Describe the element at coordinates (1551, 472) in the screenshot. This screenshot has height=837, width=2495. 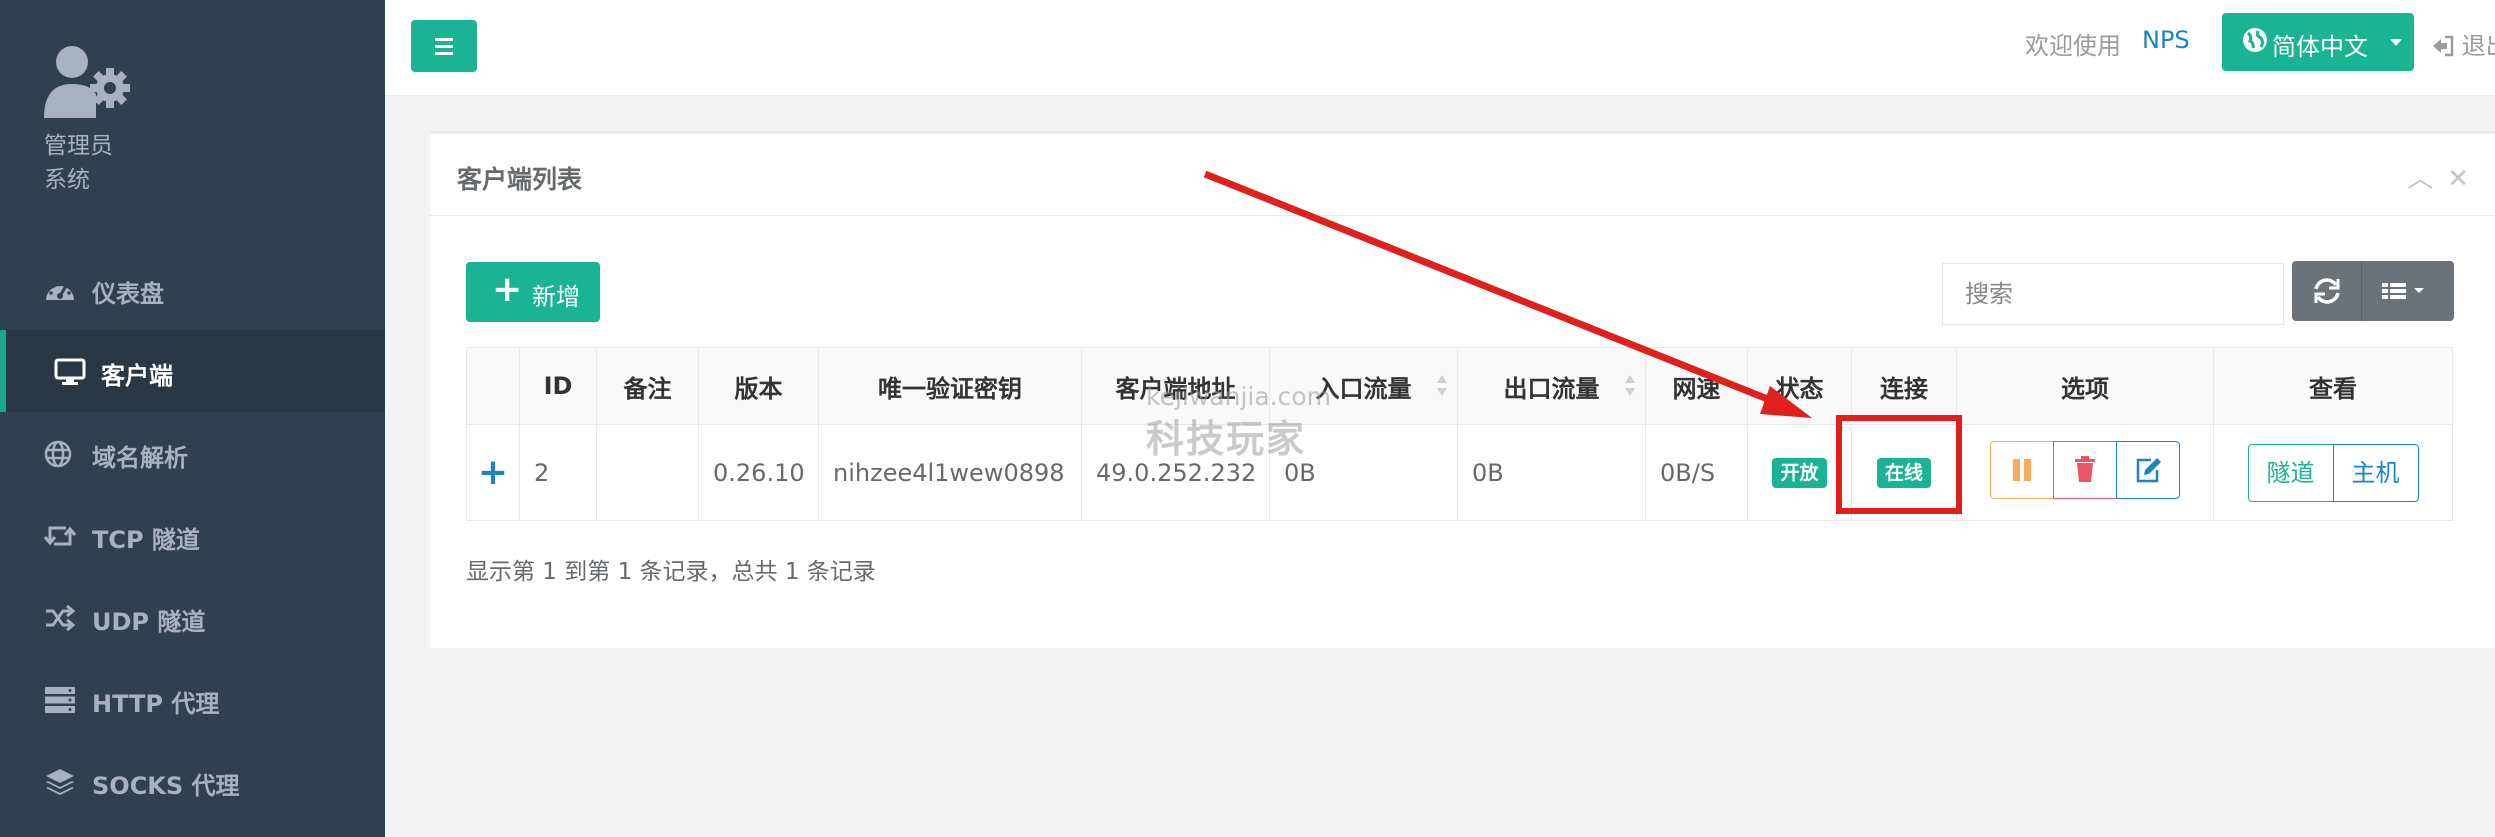
I see `cell-export-flow: 0B` at that location.